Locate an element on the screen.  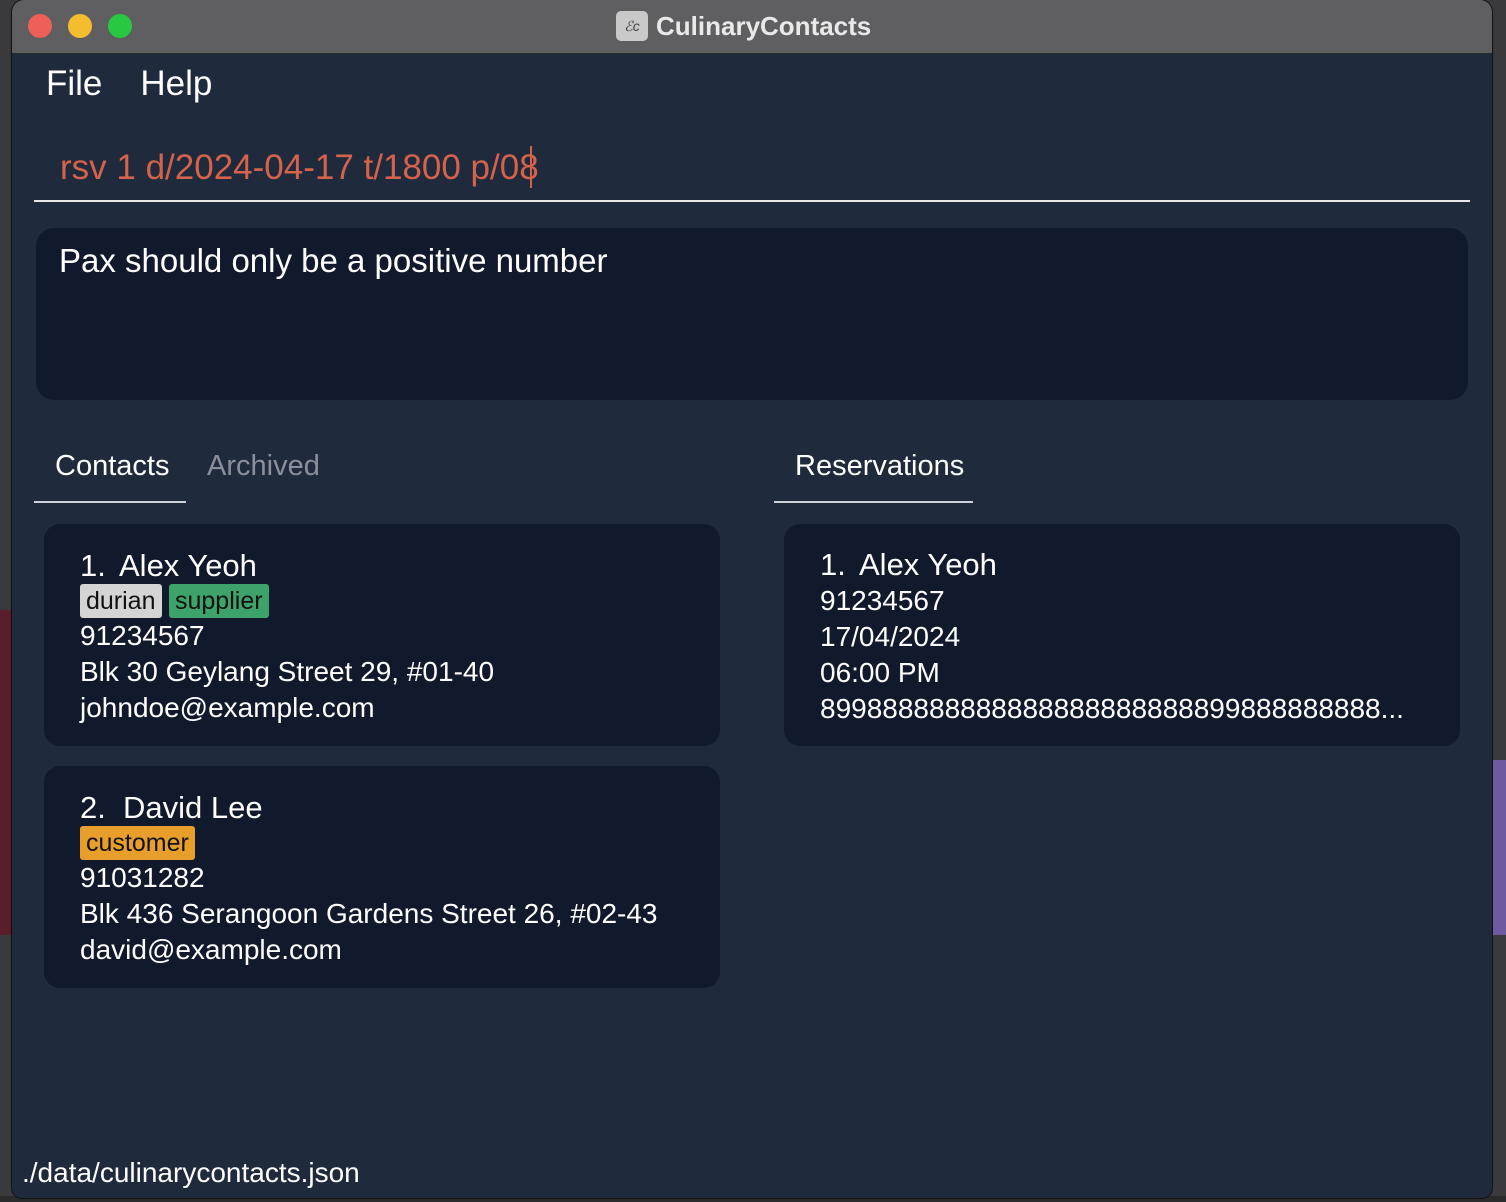
menu-file: File is located at coordinates (74, 84).